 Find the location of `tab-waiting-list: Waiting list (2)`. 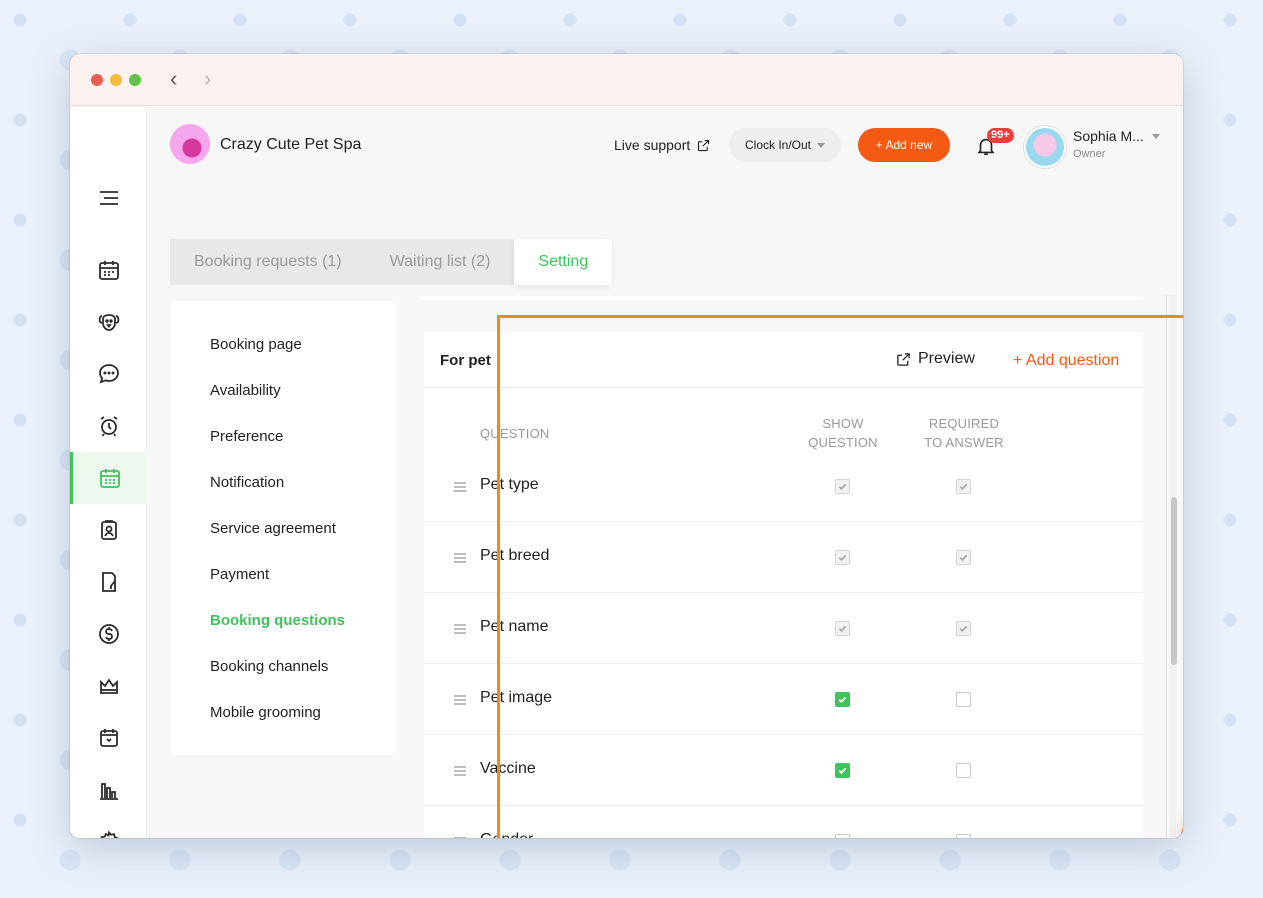

tab-waiting-list: Waiting list (2) is located at coordinates (440, 262).